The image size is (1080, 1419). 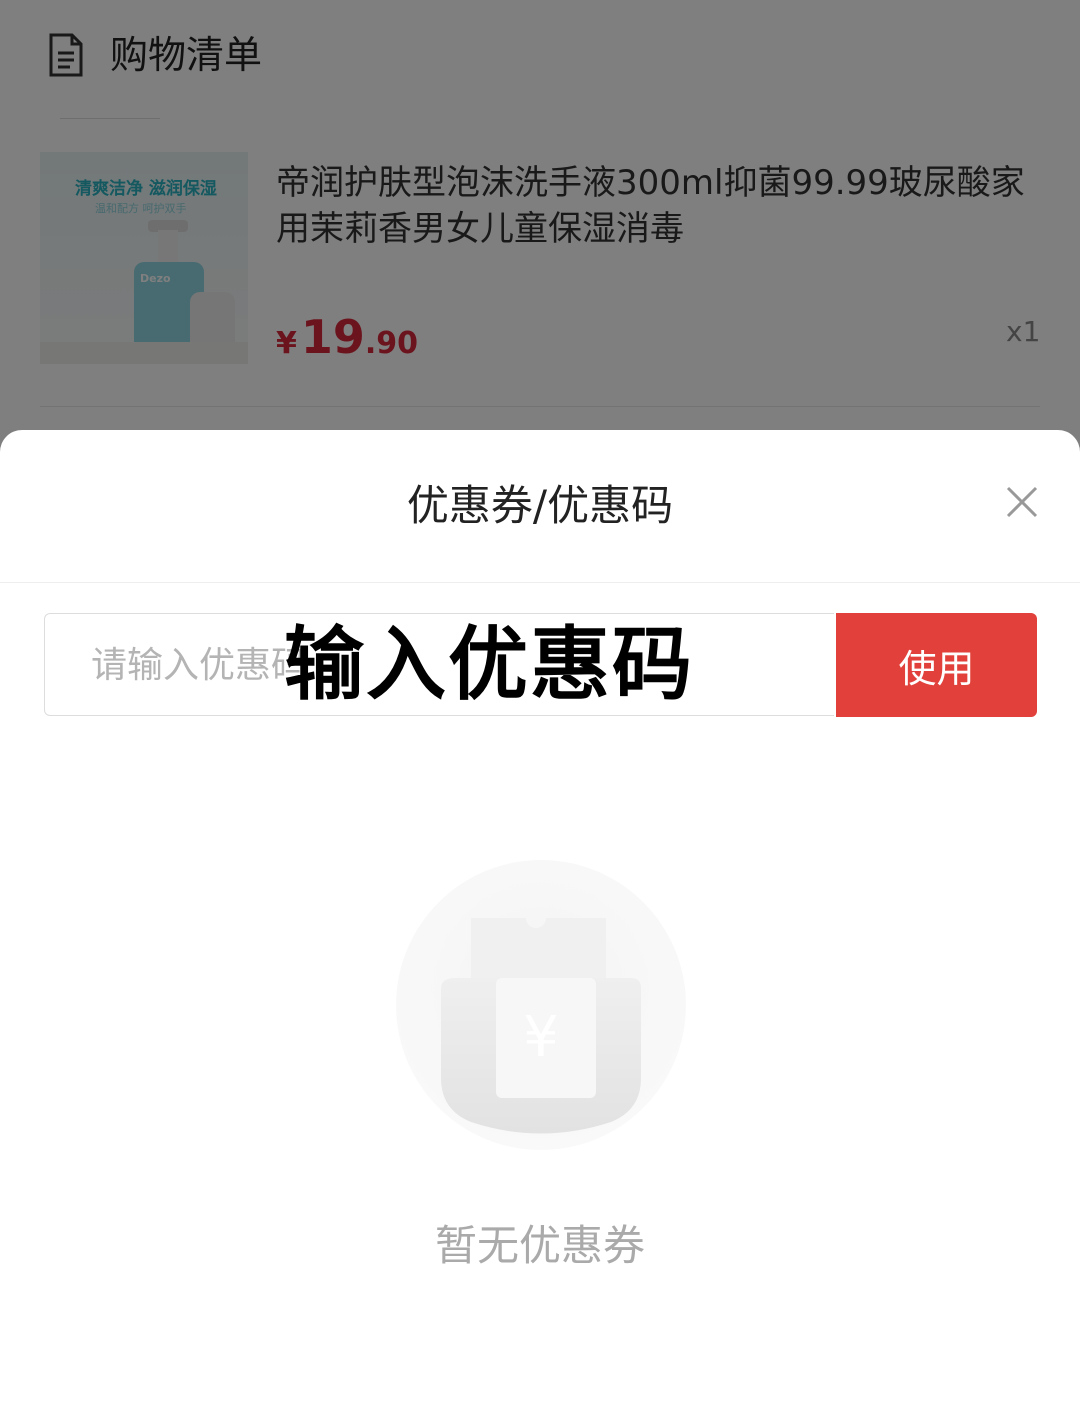 I want to click on close-icon, so click(x=1022, y=502).